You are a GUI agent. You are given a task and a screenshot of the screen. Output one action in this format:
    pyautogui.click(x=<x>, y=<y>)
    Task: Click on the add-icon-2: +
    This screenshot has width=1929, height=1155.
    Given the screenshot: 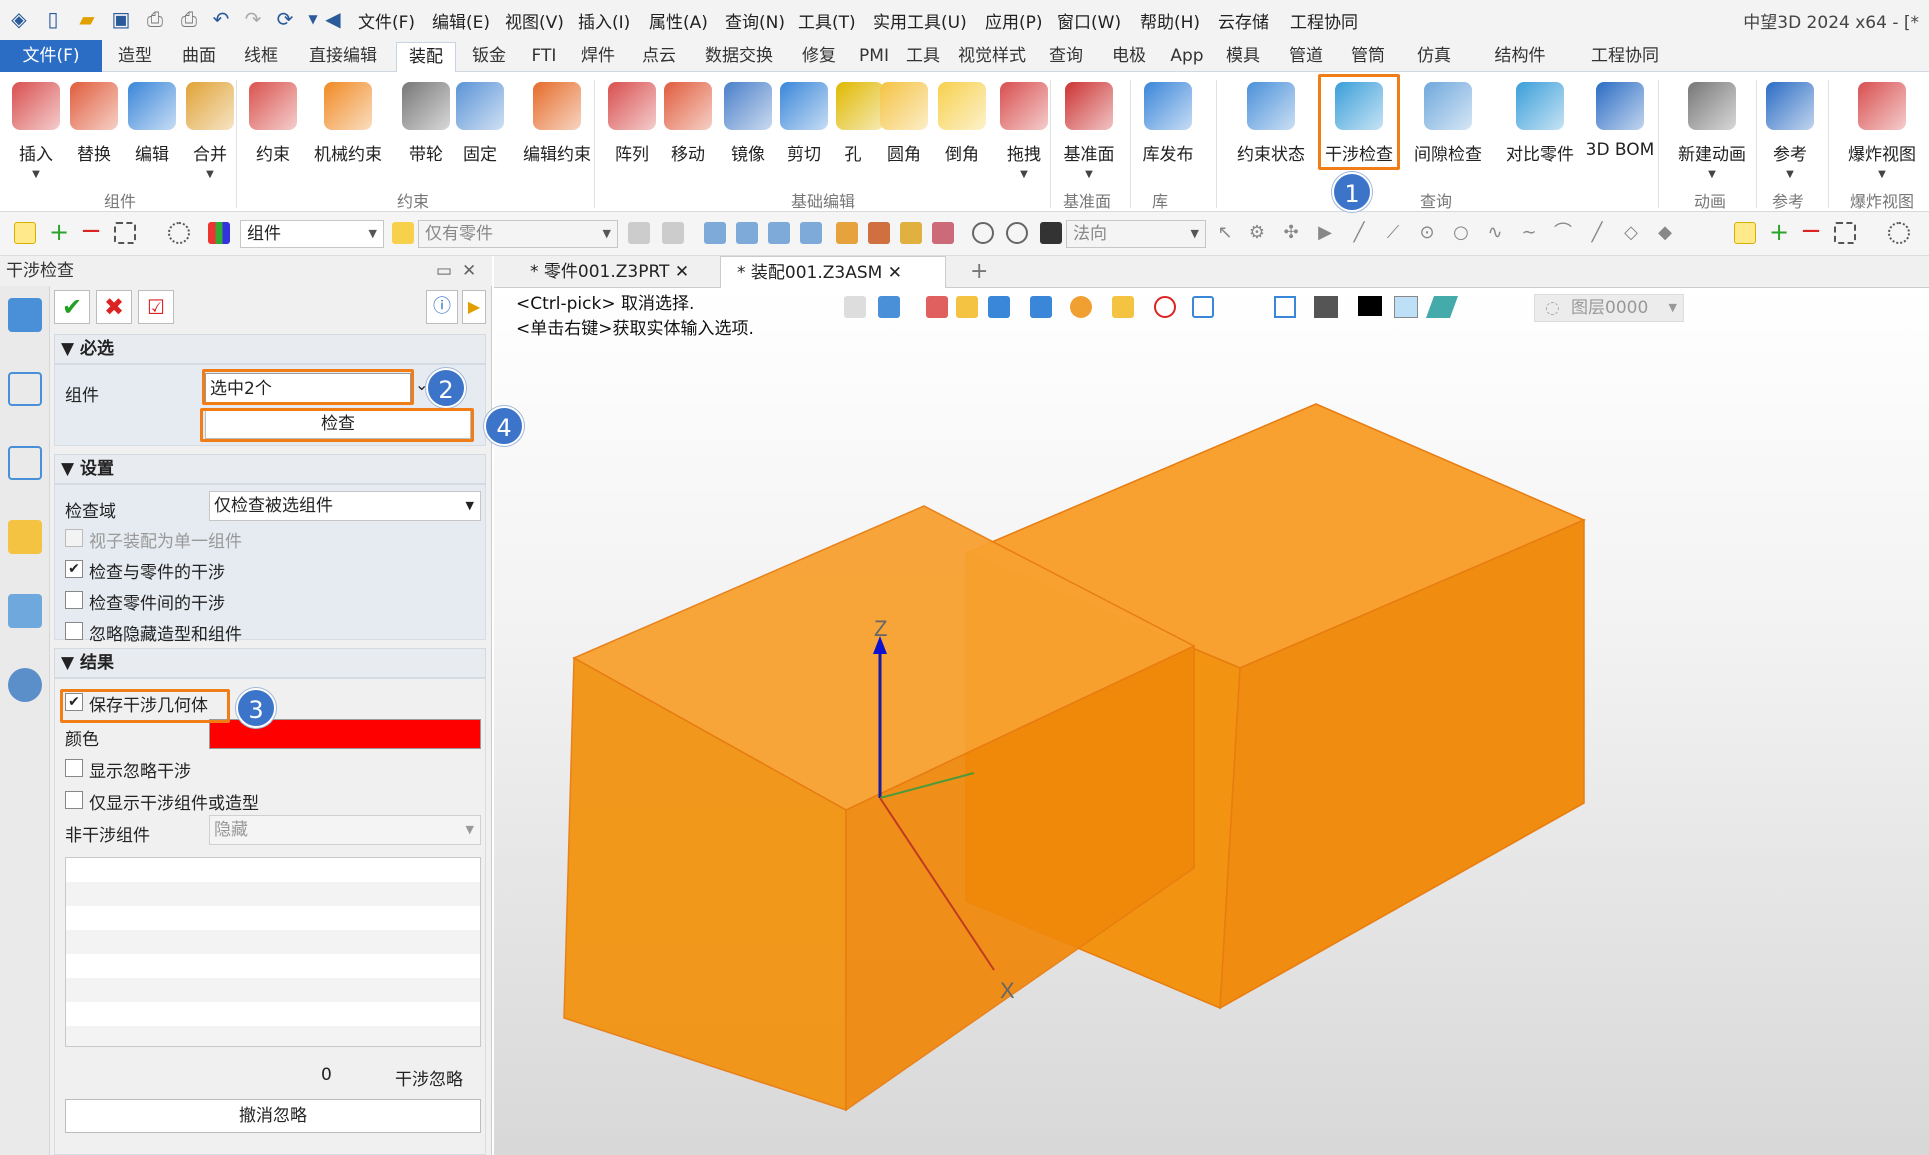 What is the action you would take?
    pyautogui.click(x=1779, y=232)
    